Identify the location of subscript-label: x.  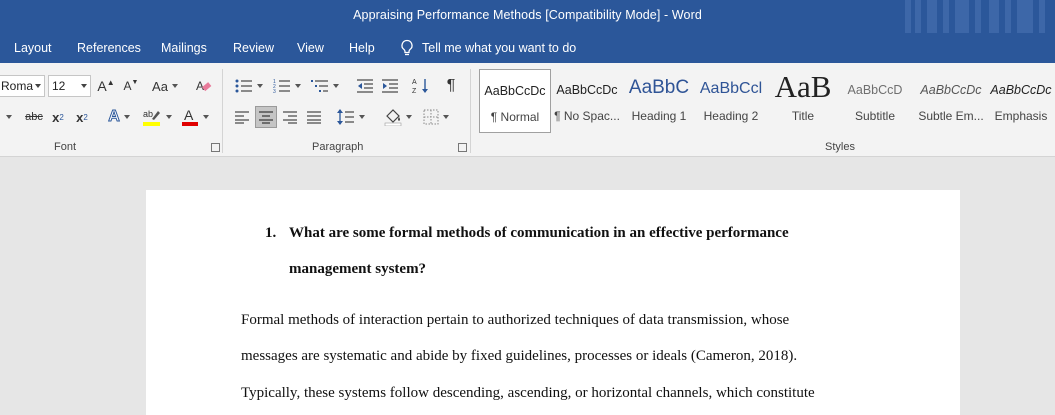
(56, 117).